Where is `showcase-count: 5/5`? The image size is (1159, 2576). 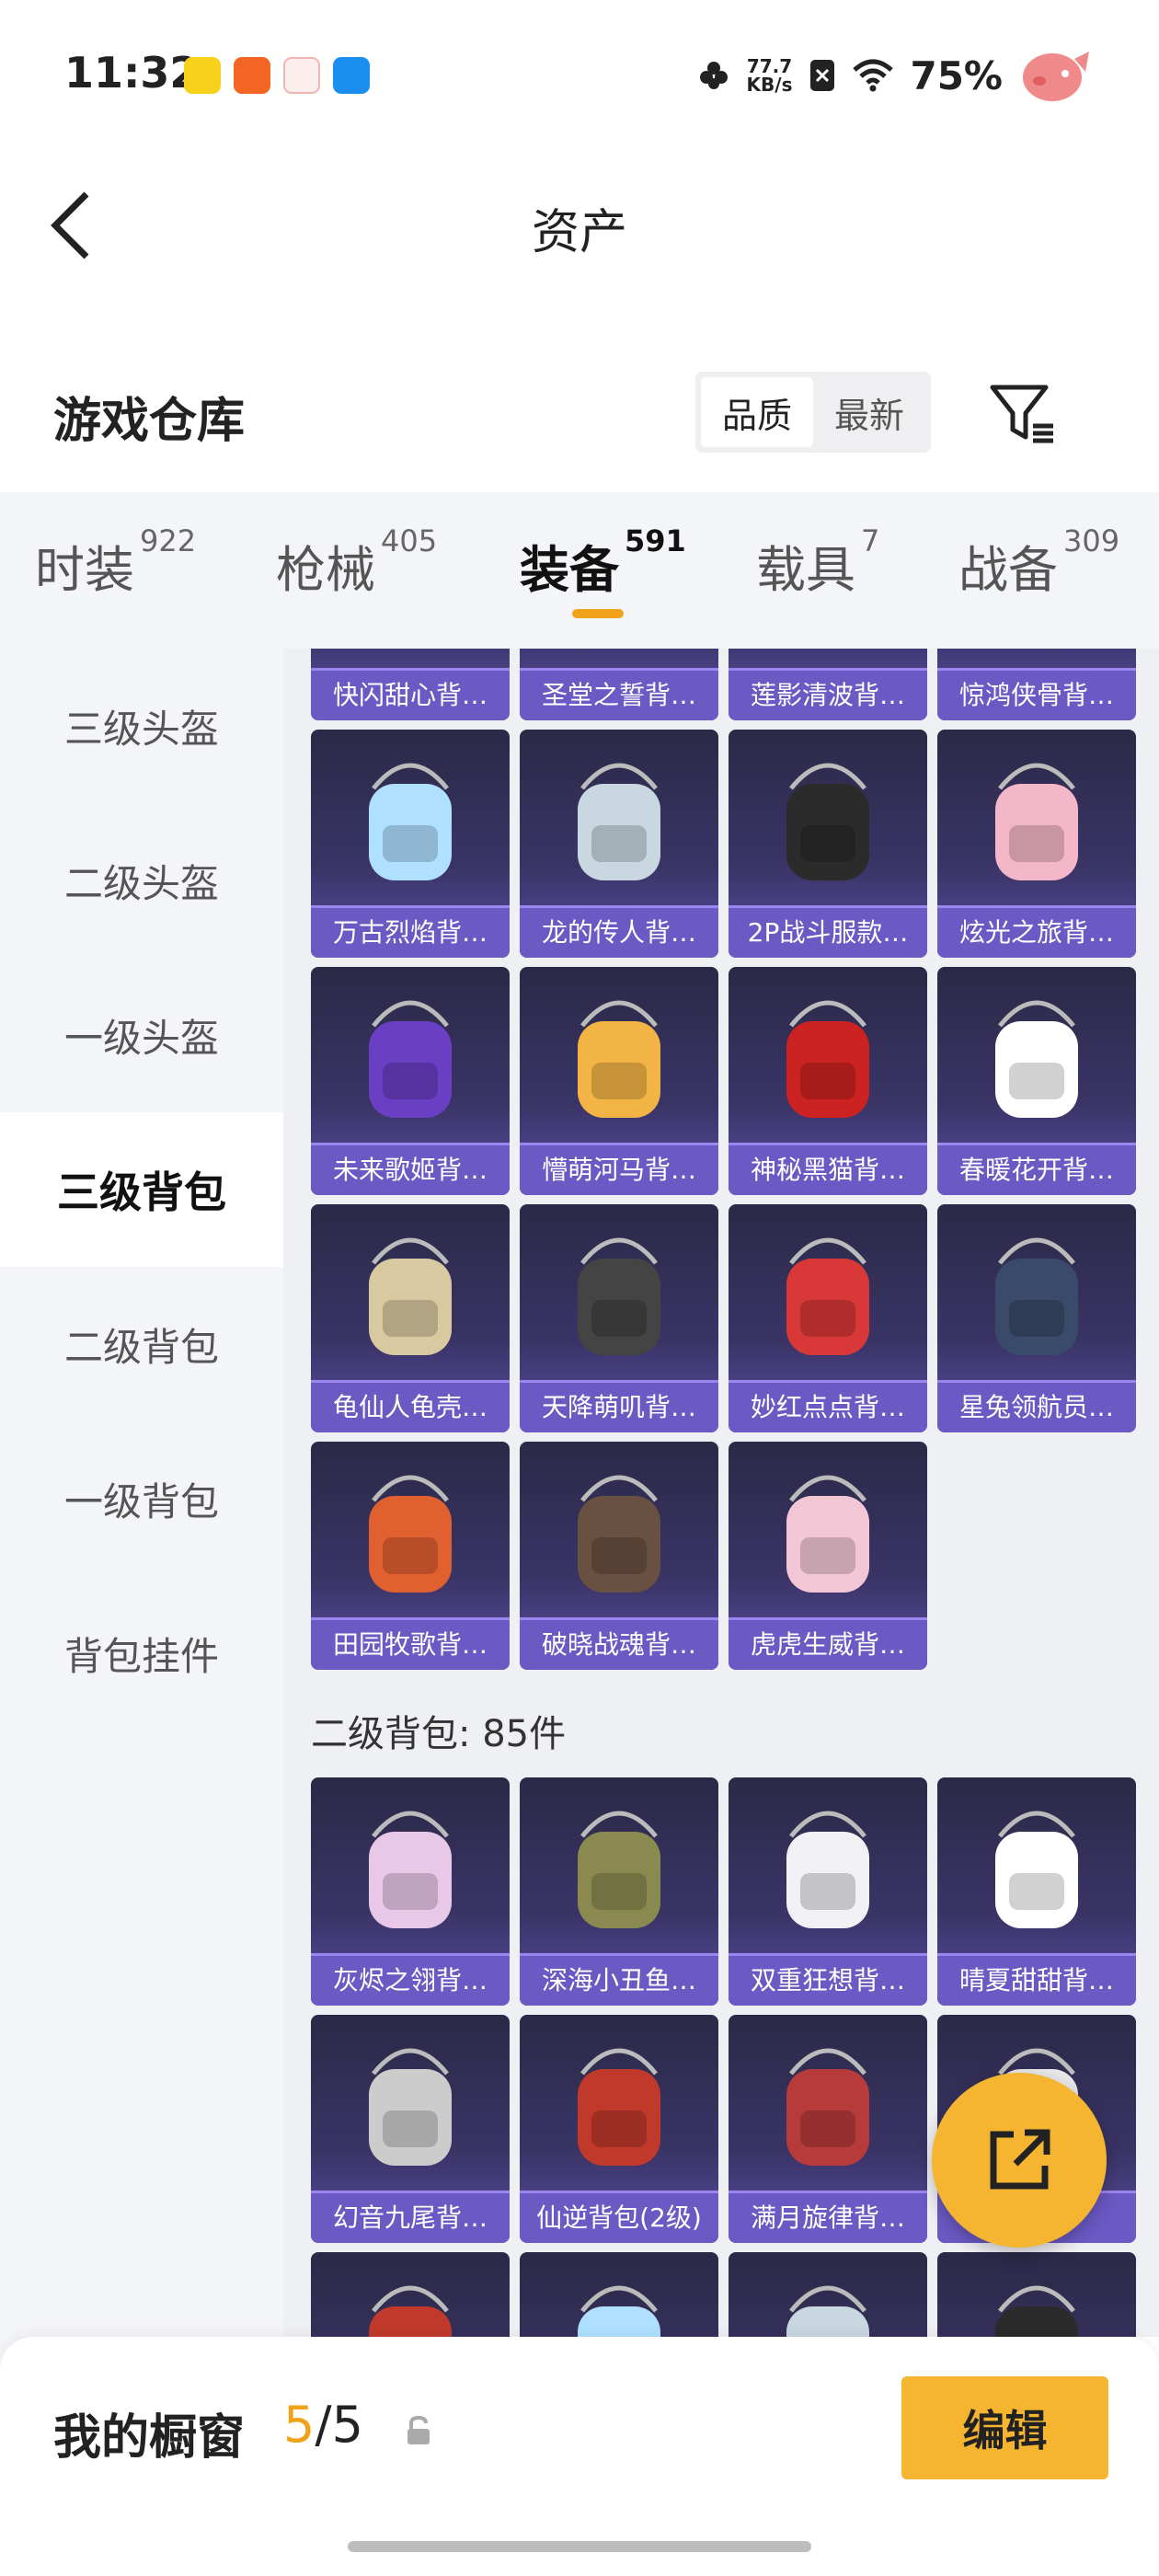
showcase-count: 5/5 is located at coordinates (323, 2425).